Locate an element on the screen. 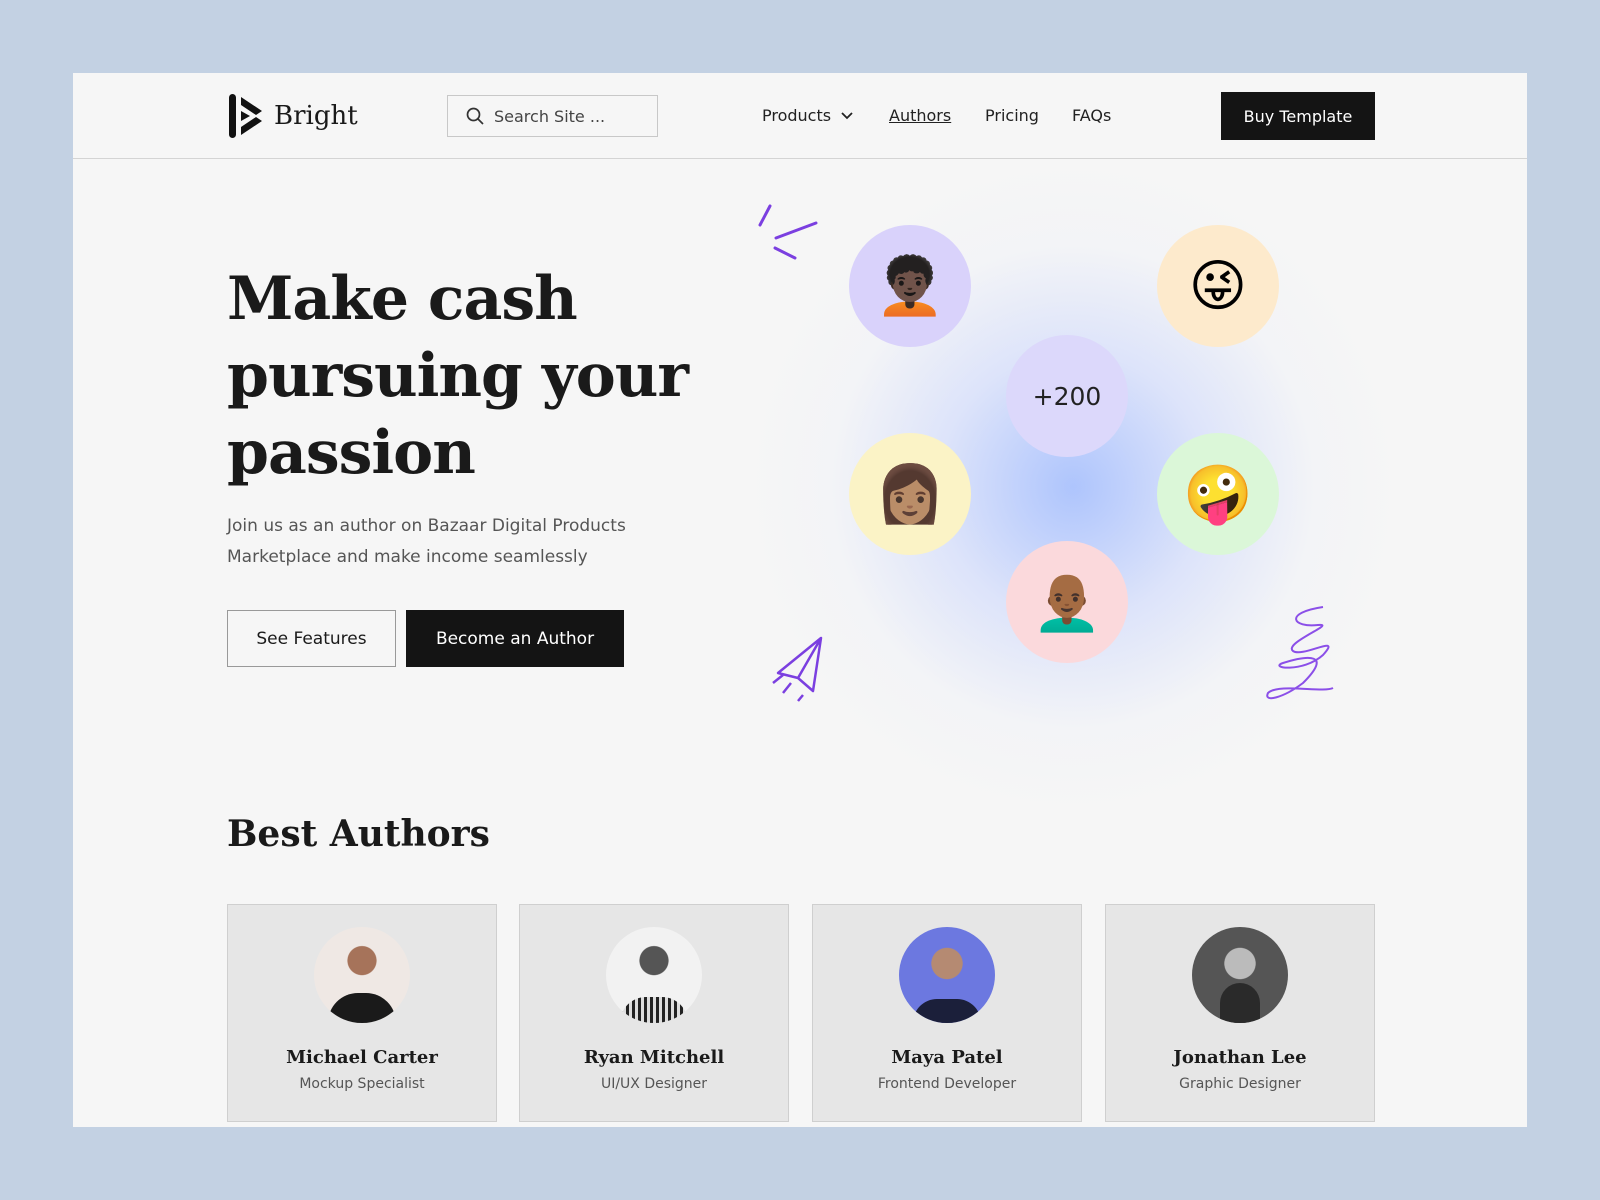 The image size is (1600, 1200). author-avatar-memoji: 👨🏾‍🦲 is located at coordinates (1067, 602).